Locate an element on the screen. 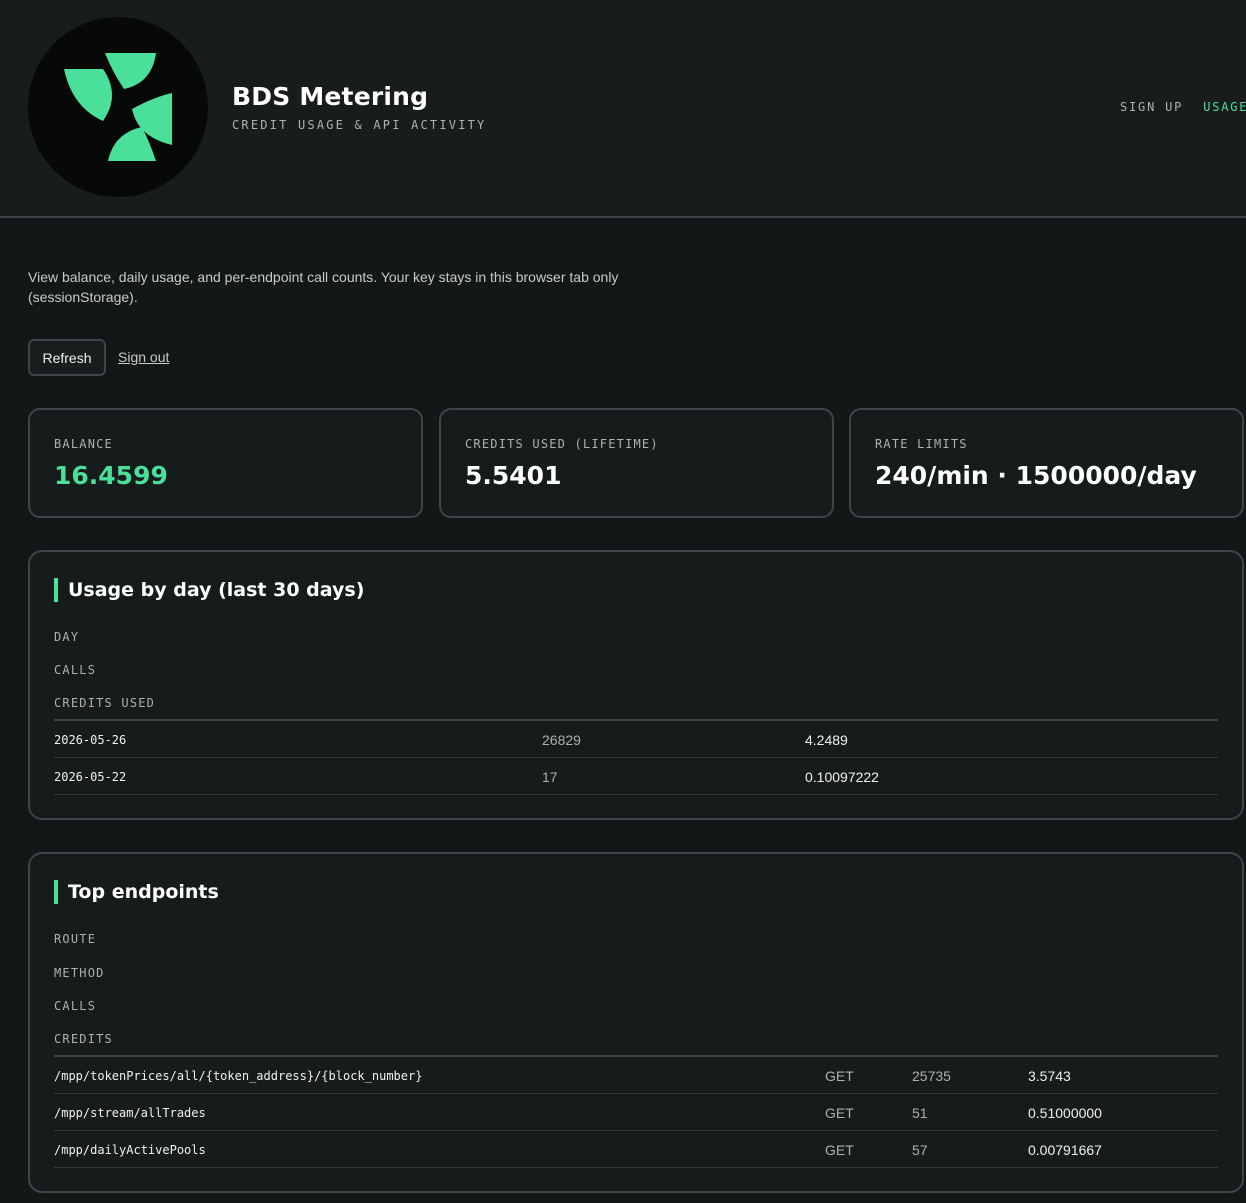 This screenshot has width=1246, height=1203. balance-card: BALANCE 16.4599 is located at coordinates (225, 463).